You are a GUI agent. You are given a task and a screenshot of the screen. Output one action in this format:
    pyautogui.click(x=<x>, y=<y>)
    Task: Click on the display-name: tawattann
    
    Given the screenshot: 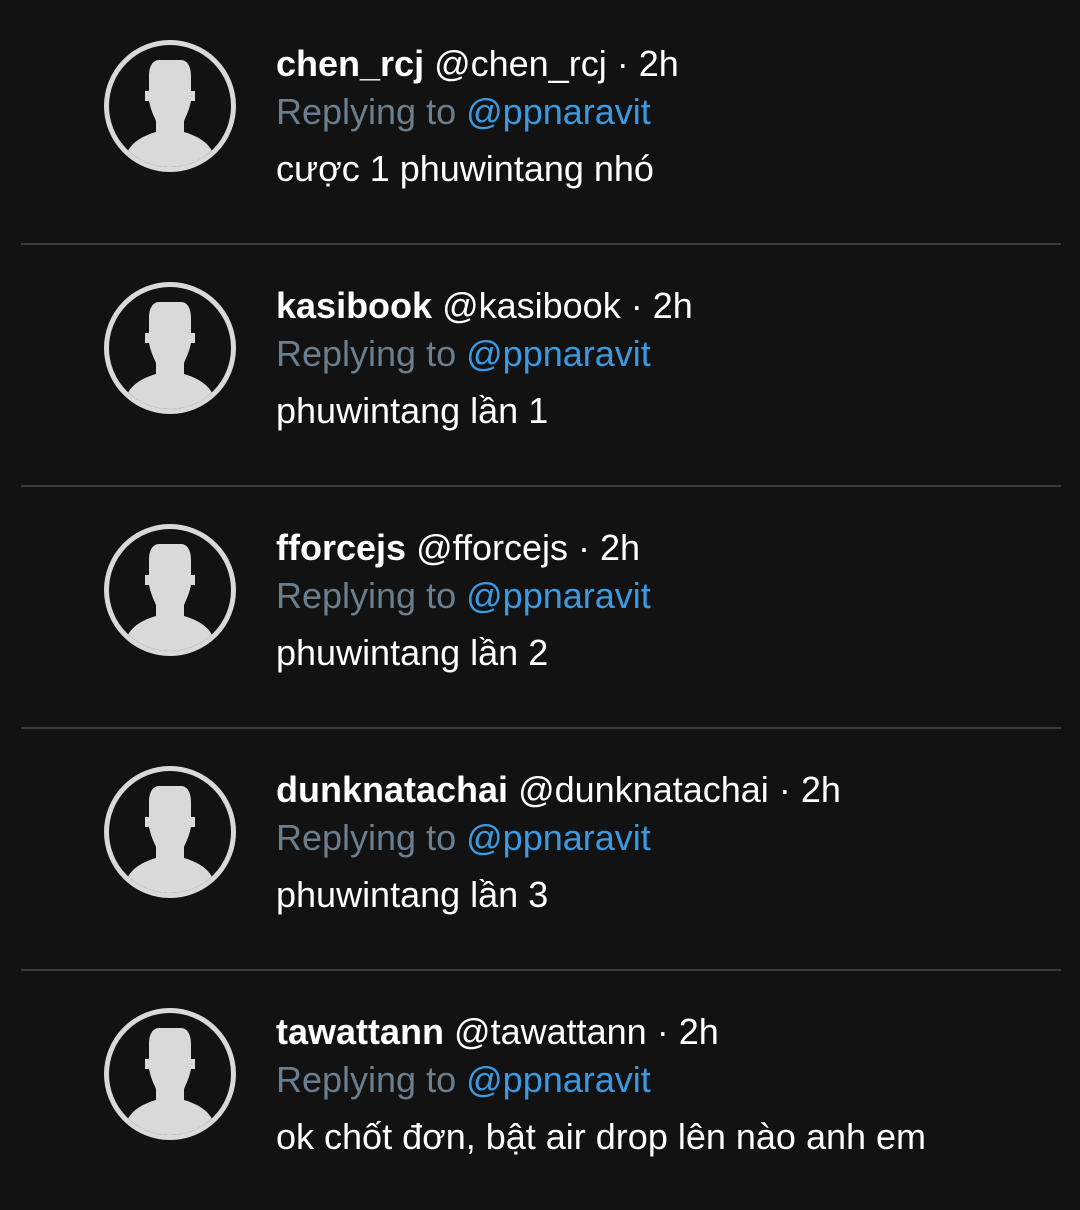 What is the action you would take?
    pyautogui.click(x=360, y=1031)
    